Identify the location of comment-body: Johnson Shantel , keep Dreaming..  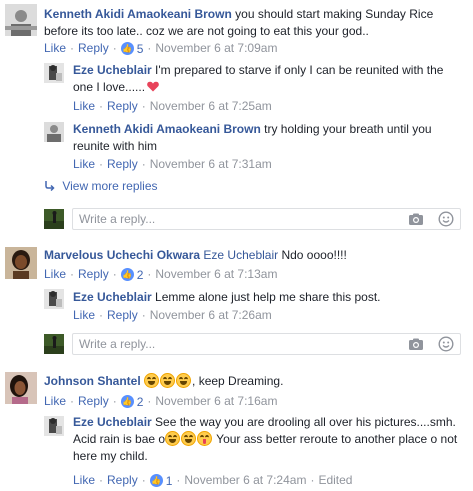
(249, 381).